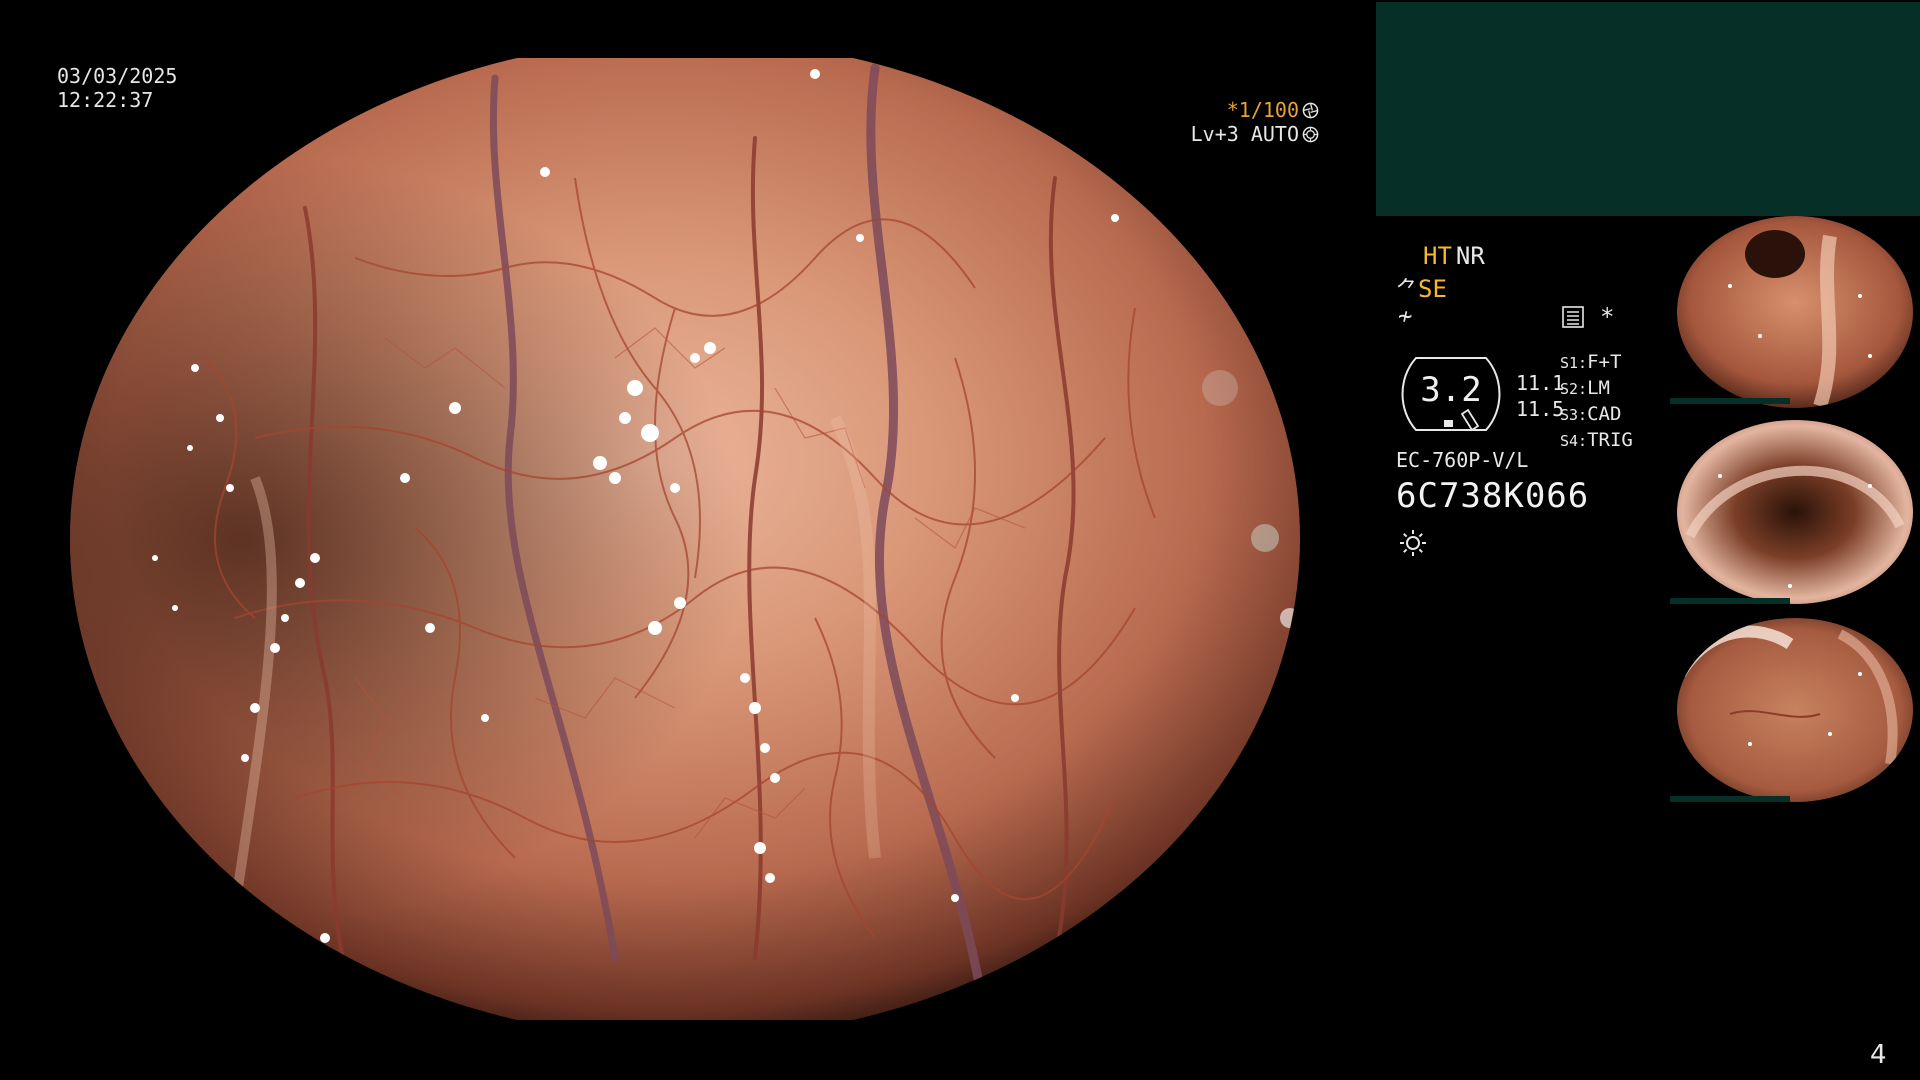  What do you see at coordinates (1540, 383) in the screenshot?
I see `readout-1: 11.1` at bounding box center [1540, 383].